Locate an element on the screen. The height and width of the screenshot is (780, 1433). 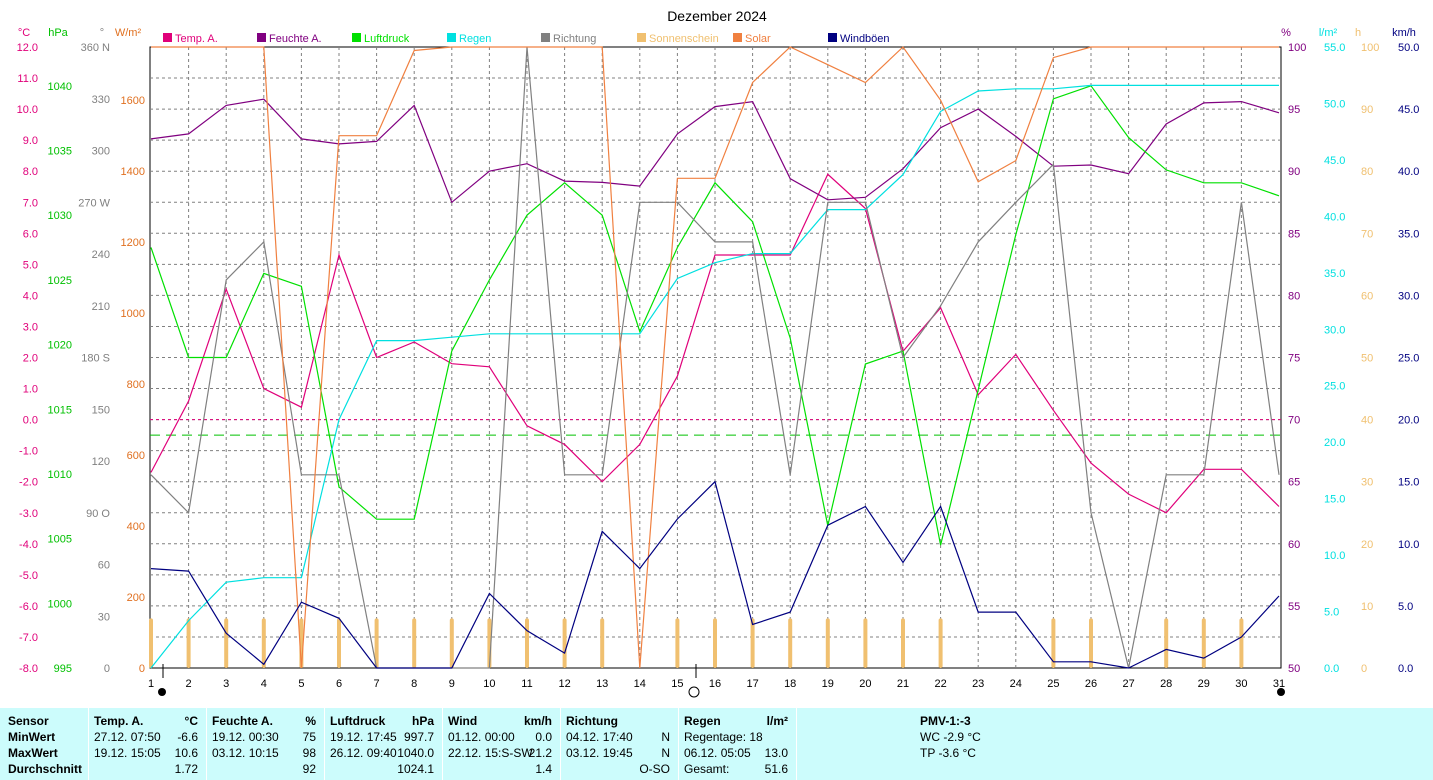
tick-label-direction: 210 is located at coordinates (101, 307).